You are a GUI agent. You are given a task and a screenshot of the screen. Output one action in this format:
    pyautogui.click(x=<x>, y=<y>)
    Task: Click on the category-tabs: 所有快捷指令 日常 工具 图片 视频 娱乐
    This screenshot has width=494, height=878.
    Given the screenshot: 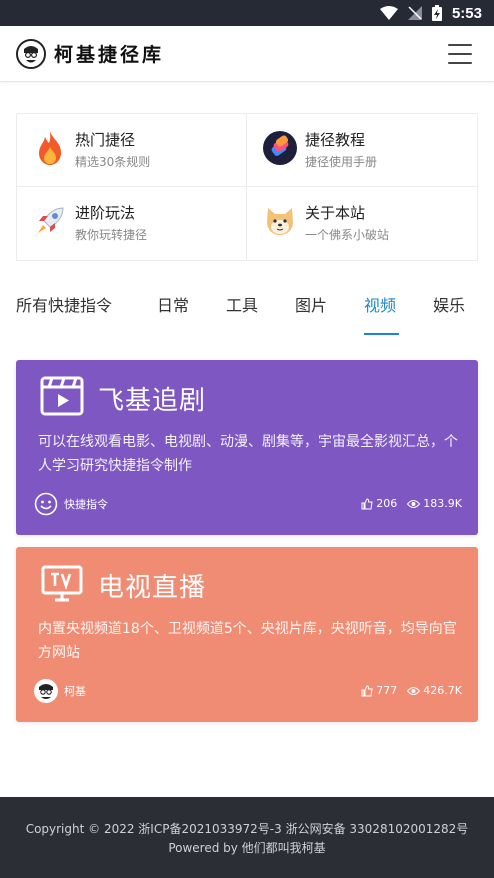 What is the action you would take?
    pyautogui.click(x=247, y=310)
    